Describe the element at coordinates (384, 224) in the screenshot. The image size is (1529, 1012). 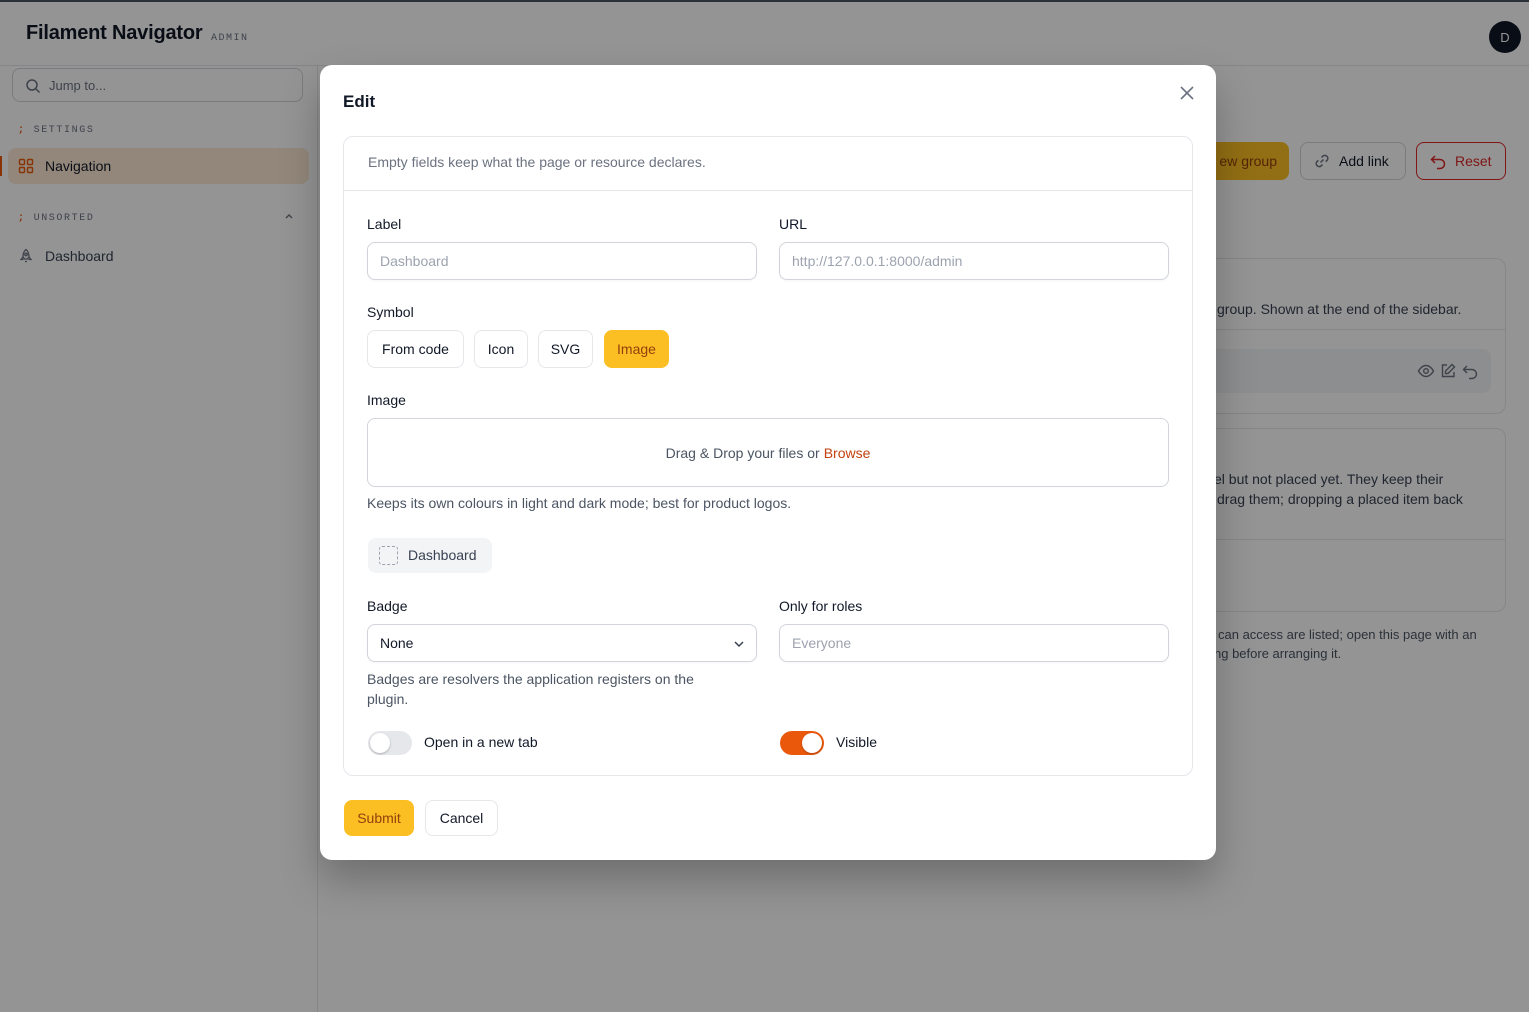
I see `label-field-label: Label` at that location.